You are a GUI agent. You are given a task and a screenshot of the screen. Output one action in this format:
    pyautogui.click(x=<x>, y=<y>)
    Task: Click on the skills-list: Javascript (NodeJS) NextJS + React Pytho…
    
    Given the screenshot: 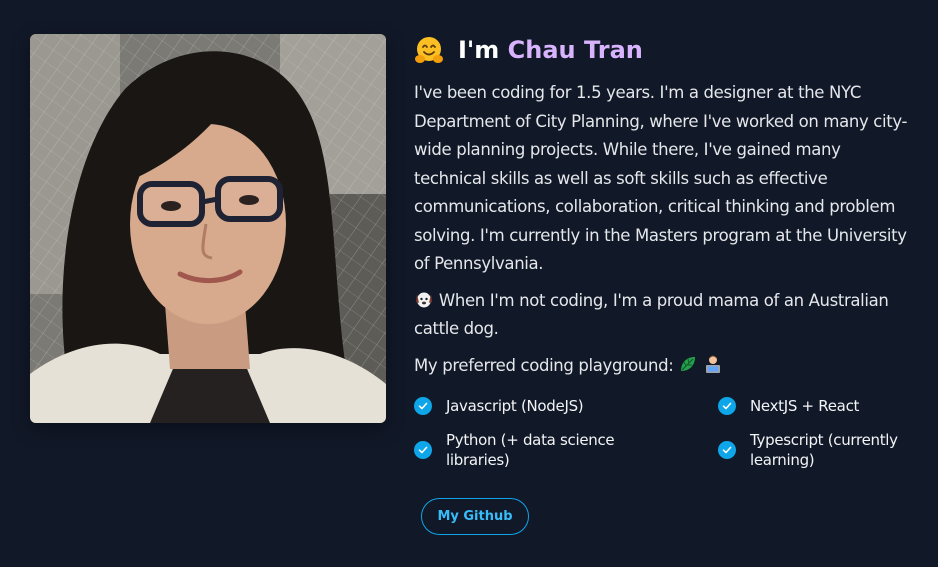 What is the action you would take?
    pyautogui.click(x=664, y=435)
    